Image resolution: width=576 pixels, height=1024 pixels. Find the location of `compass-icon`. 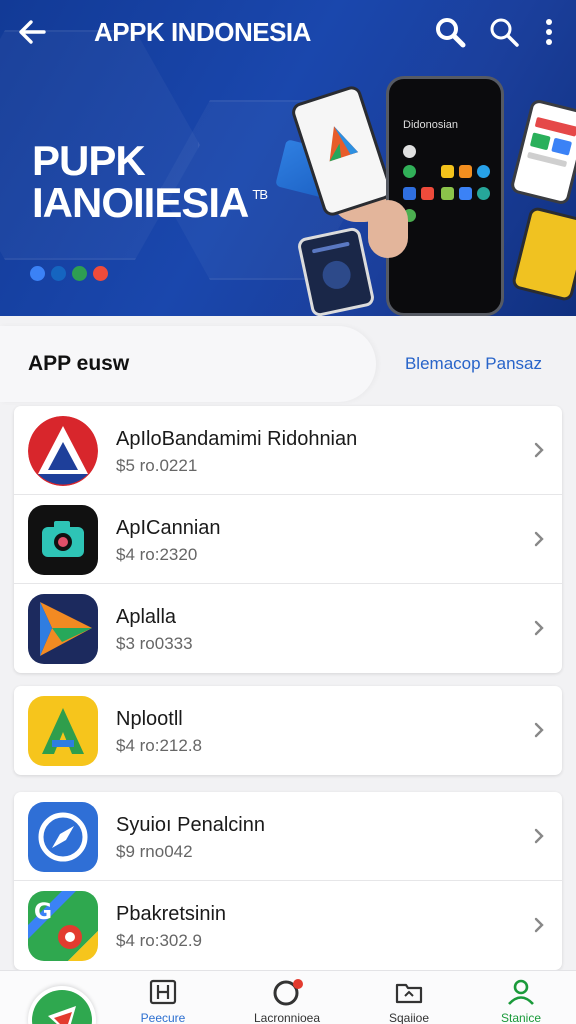

compass-icon is located at coordinates (63, 837).